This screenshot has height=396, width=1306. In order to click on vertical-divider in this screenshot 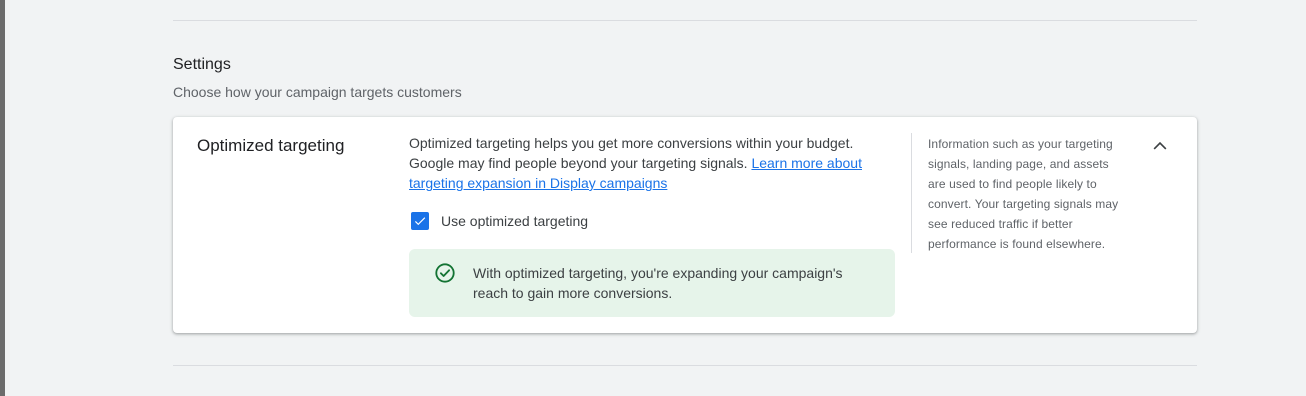, I will do `click(911, 193)`.